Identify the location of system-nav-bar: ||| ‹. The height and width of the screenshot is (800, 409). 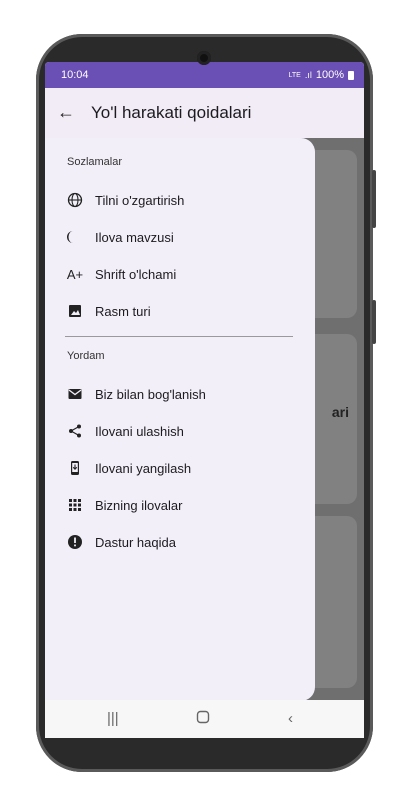
(204, 719).